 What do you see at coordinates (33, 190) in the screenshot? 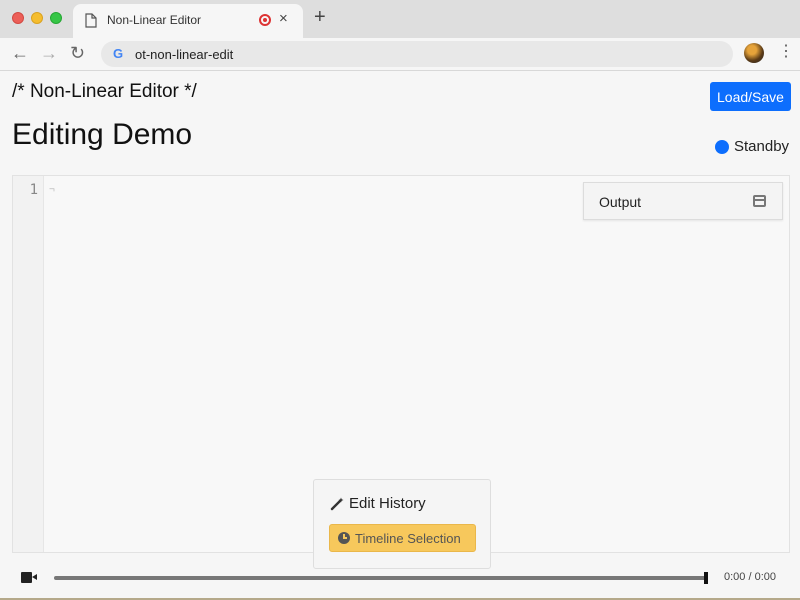
I see `line-number: 1` at bounding box center [33, 190].